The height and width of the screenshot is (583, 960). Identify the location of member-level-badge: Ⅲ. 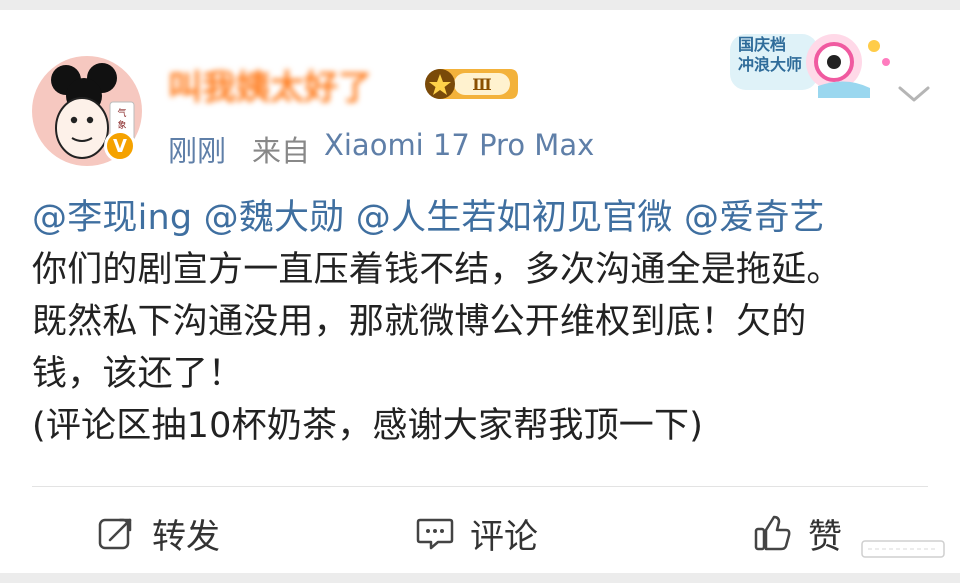
(472, 84).